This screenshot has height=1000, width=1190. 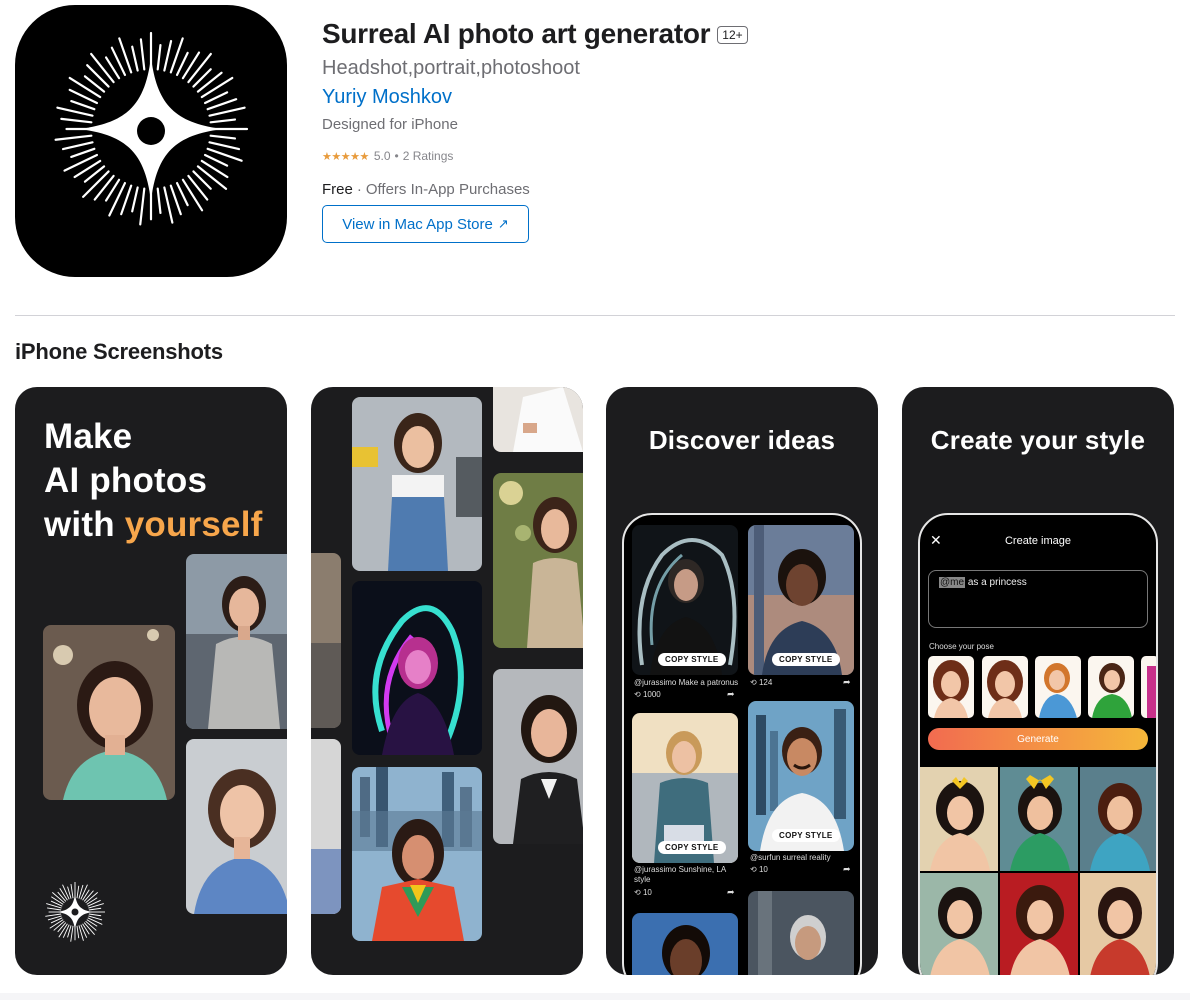 I want to click on post-meta: ⟲ 1000, so click(x=647, y=694).